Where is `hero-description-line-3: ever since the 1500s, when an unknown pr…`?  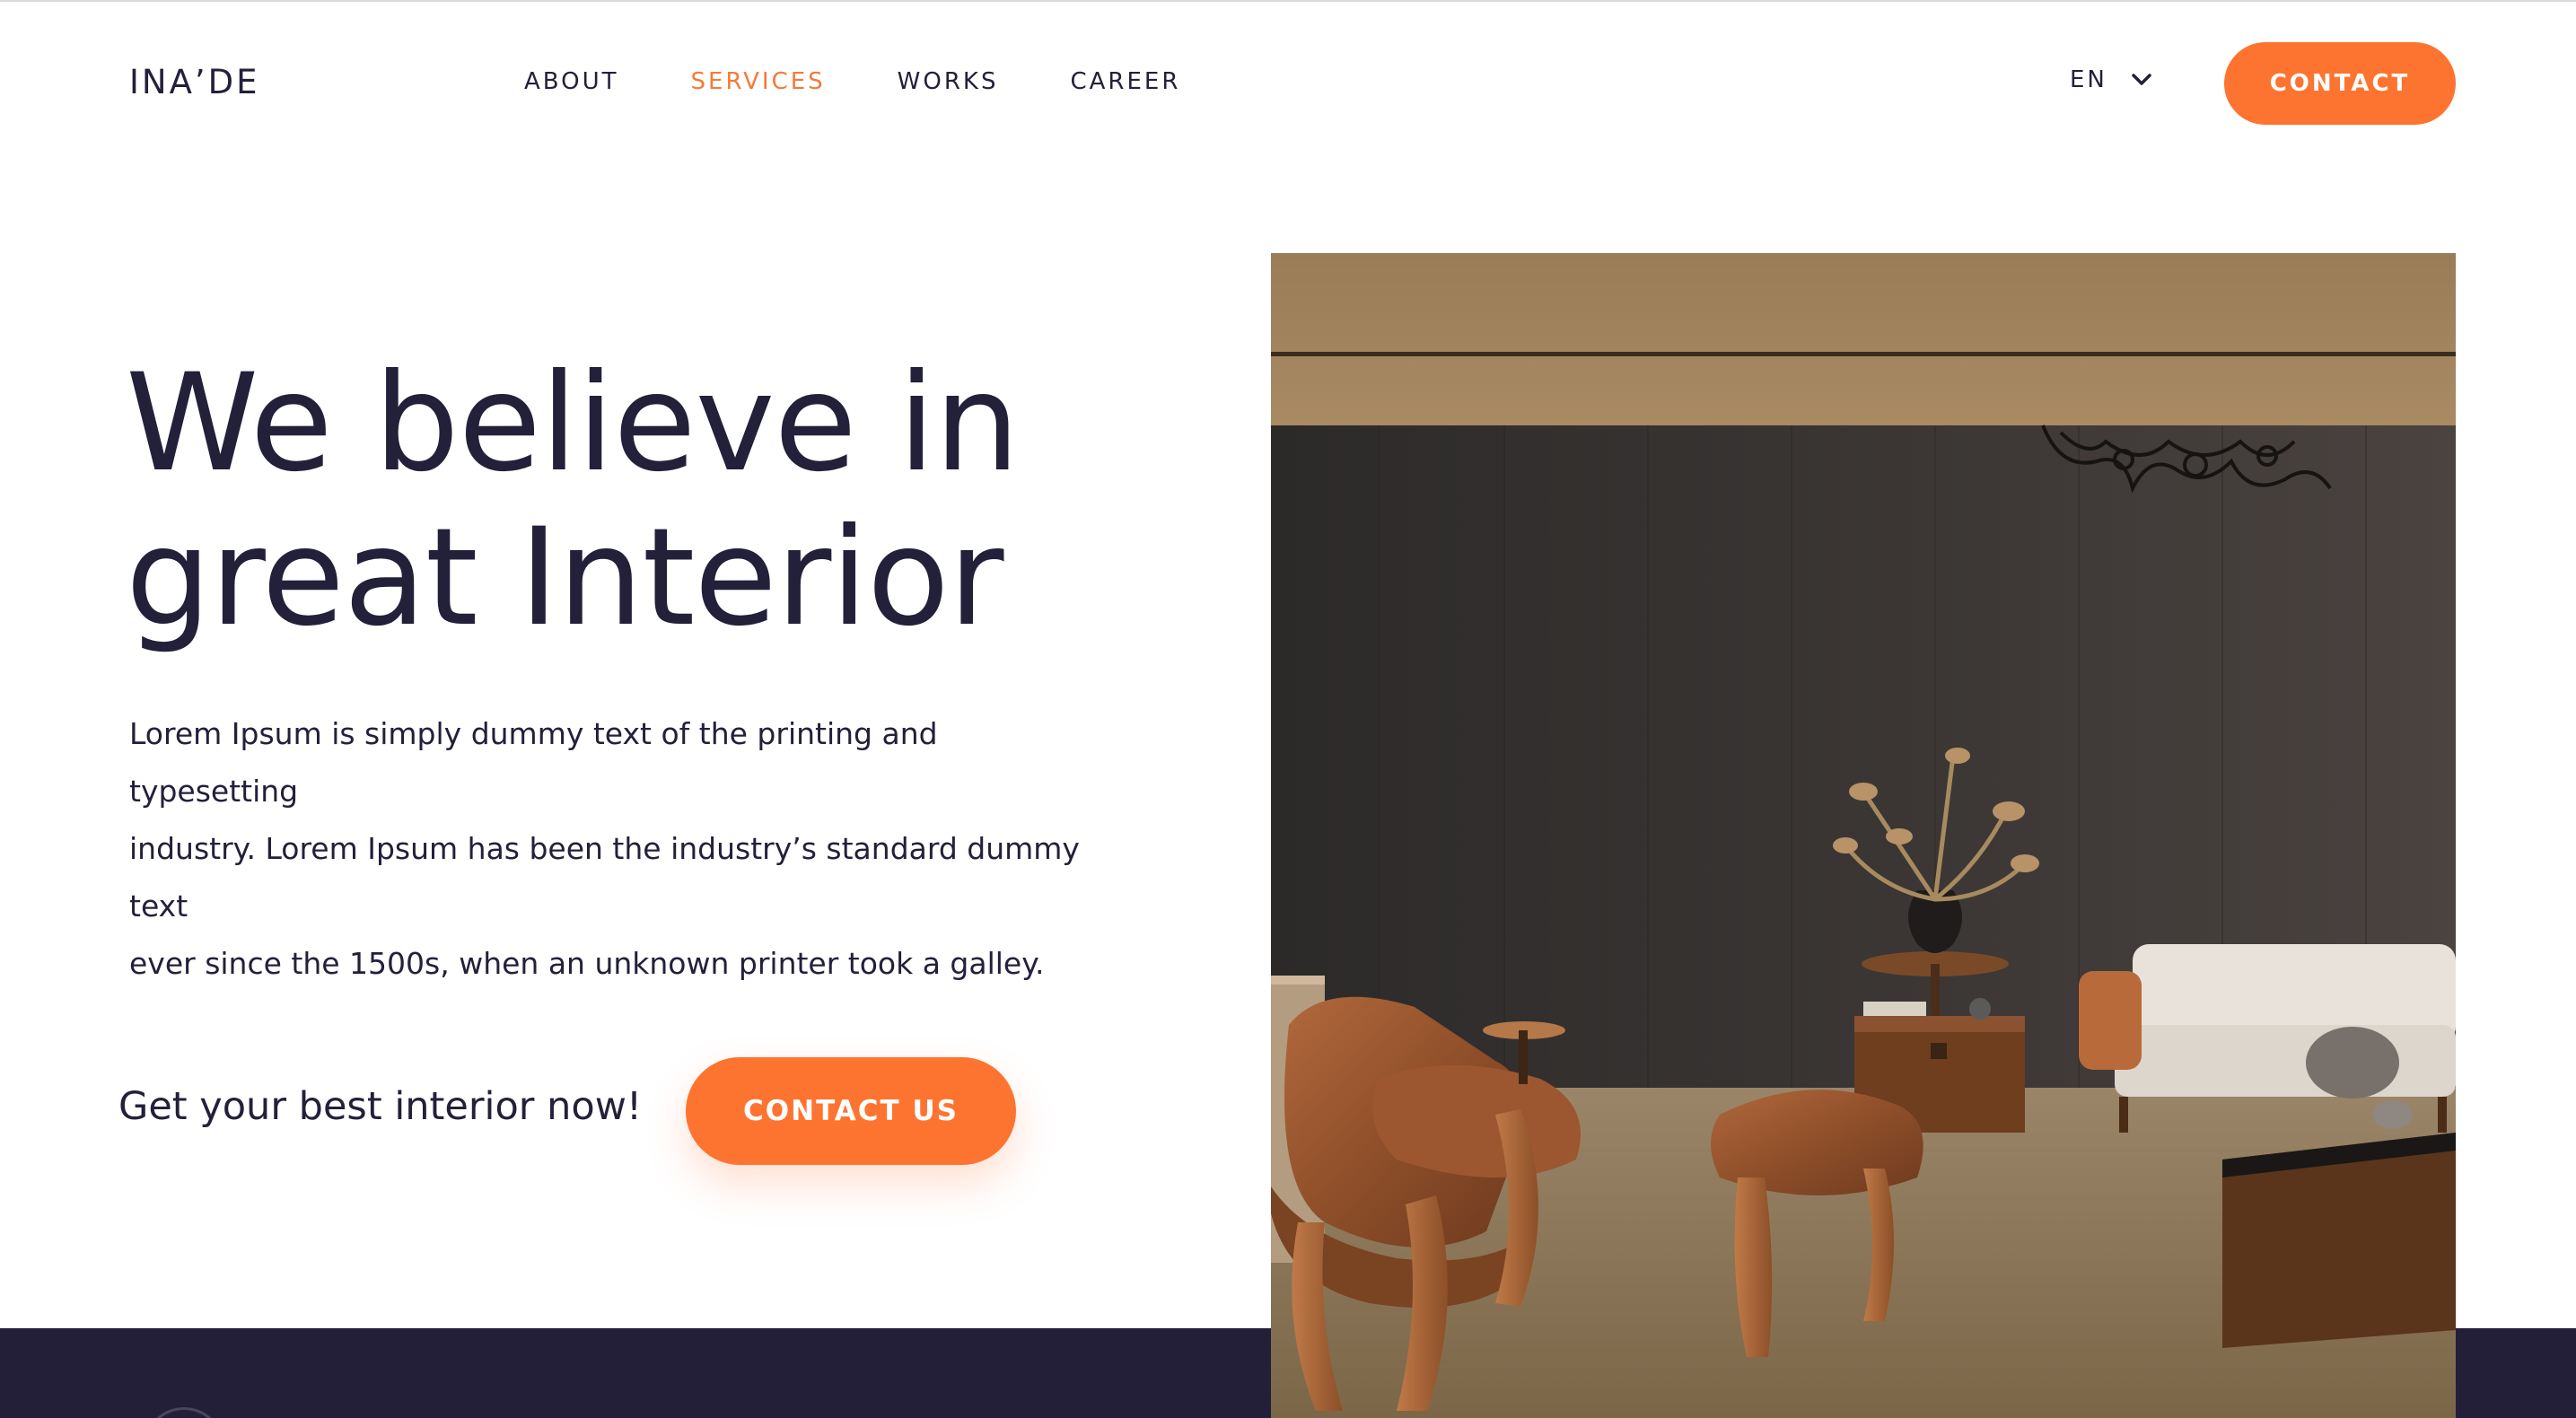
hero-description-line-3: ever since the 1500s, when an unknown pr… is located at coordinates (587, 964).